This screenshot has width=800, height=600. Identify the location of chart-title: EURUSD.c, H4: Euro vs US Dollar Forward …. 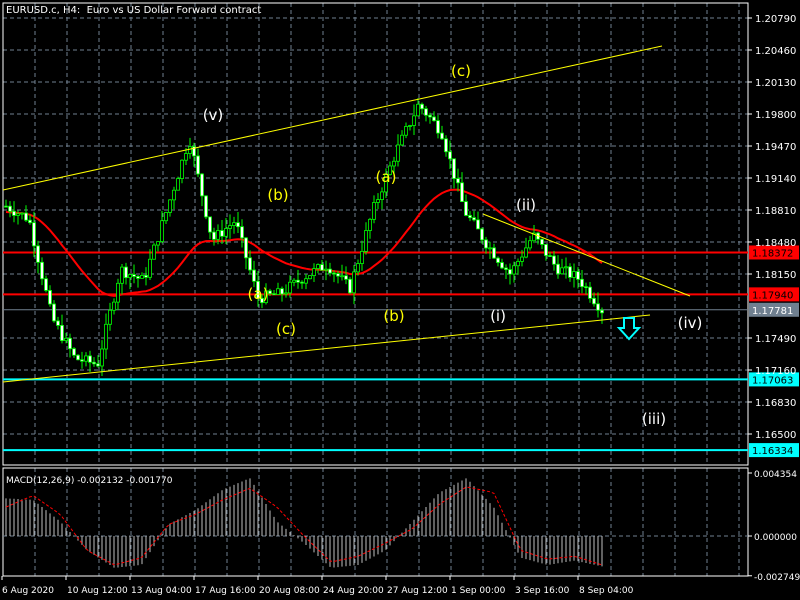
(133, 10).